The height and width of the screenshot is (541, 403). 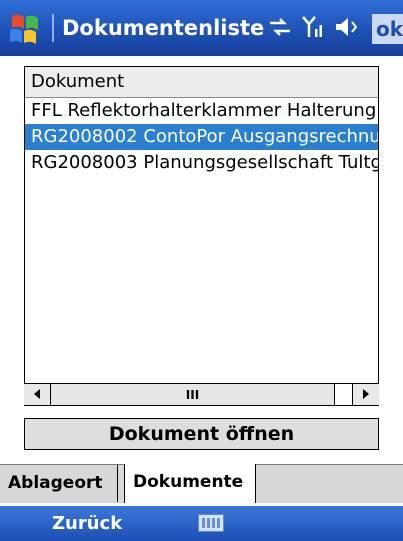 I want to click on menu-bar: Zurück, so click(x=201, y=523).